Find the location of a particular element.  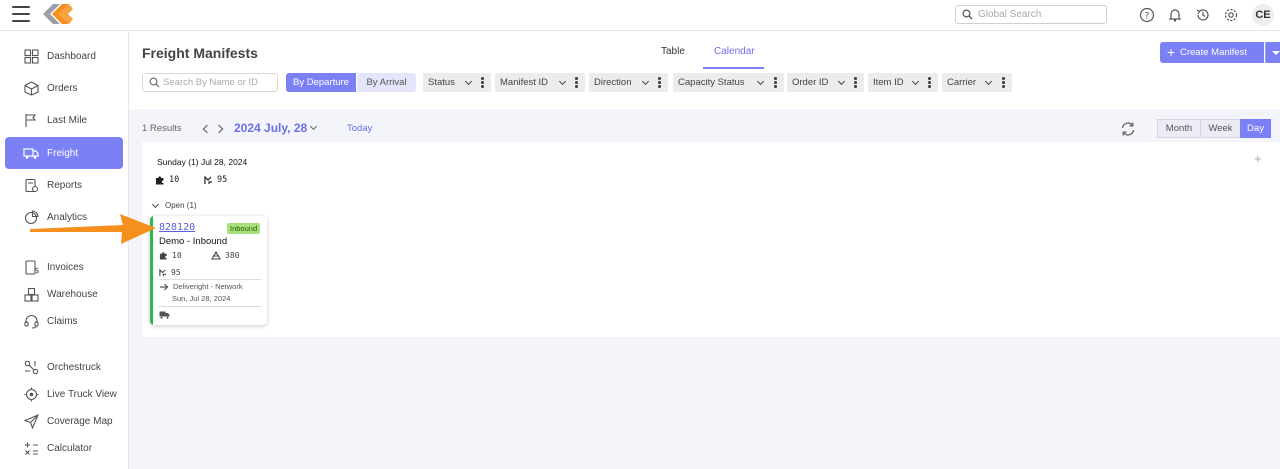

card-volume-value: 380 is located at coordinates (232, 255).